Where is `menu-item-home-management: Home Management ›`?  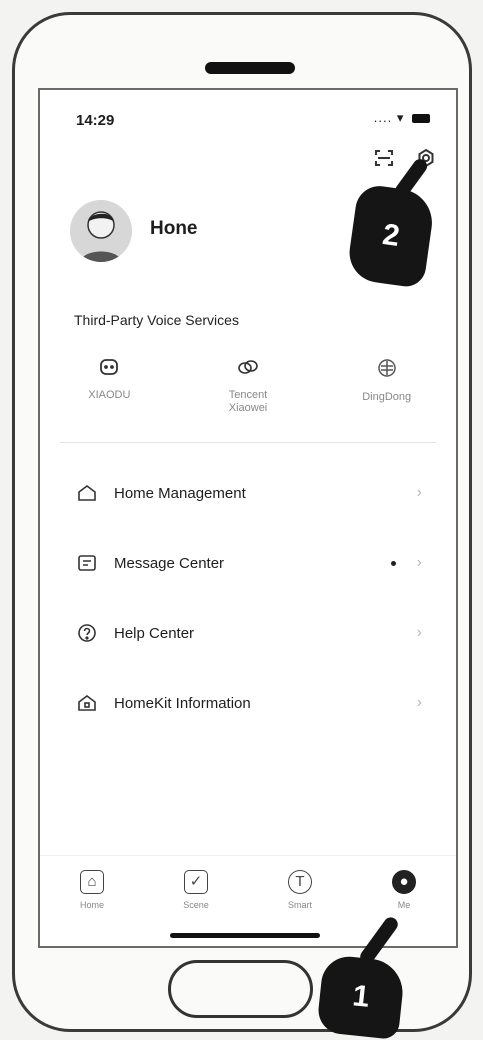
menu-item-home-management: Home Management › is located at coordinates (248, 493).